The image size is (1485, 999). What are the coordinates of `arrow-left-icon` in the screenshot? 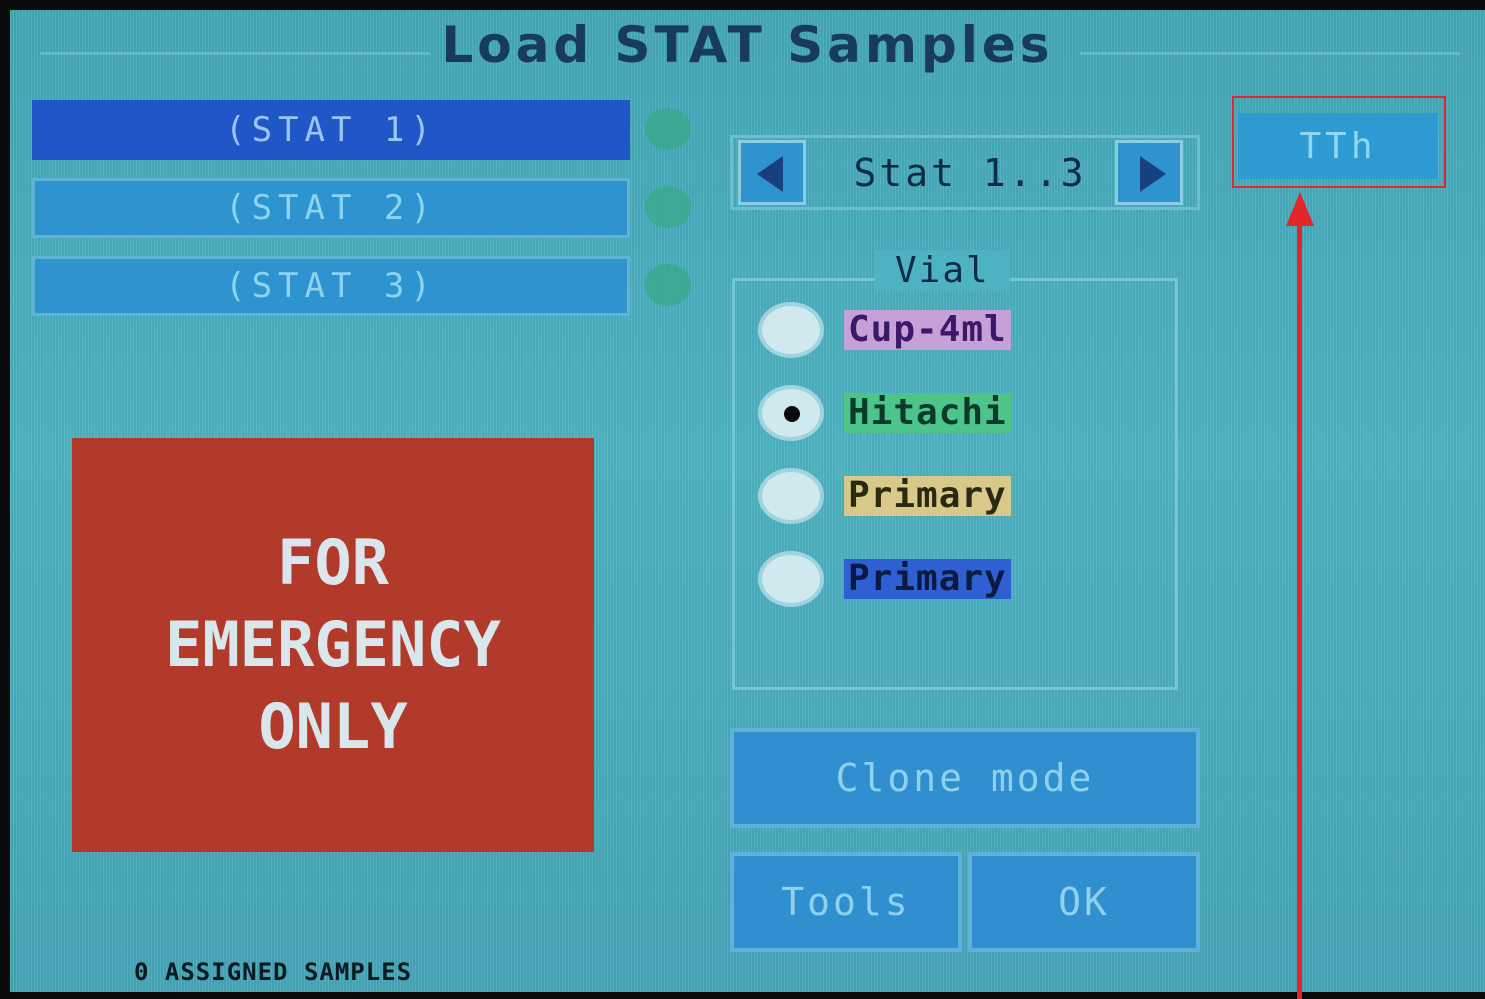 It's located at (770, 174).